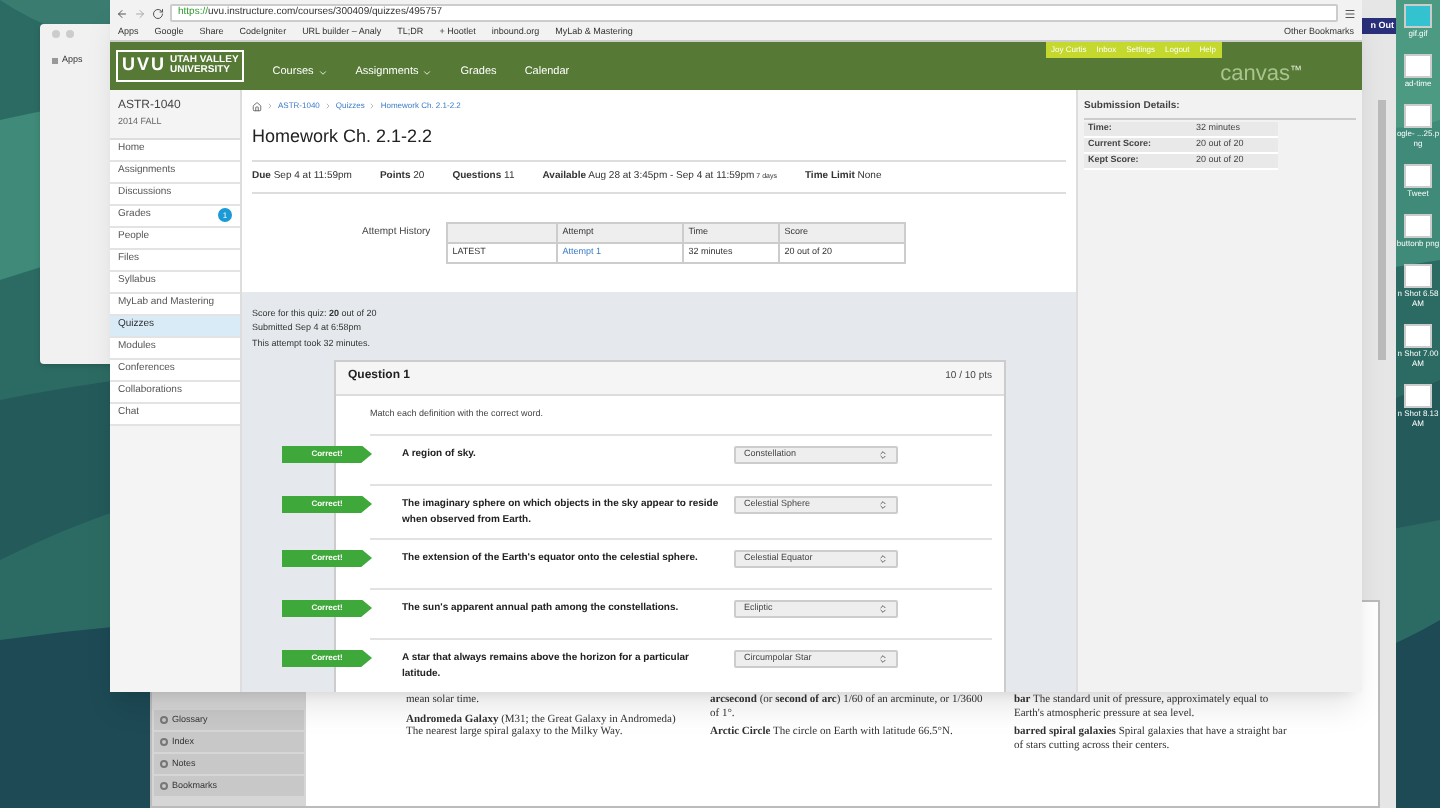  I want to click on quiz-title: Homework Ch. 2.1-2.2, so click(343, 137).